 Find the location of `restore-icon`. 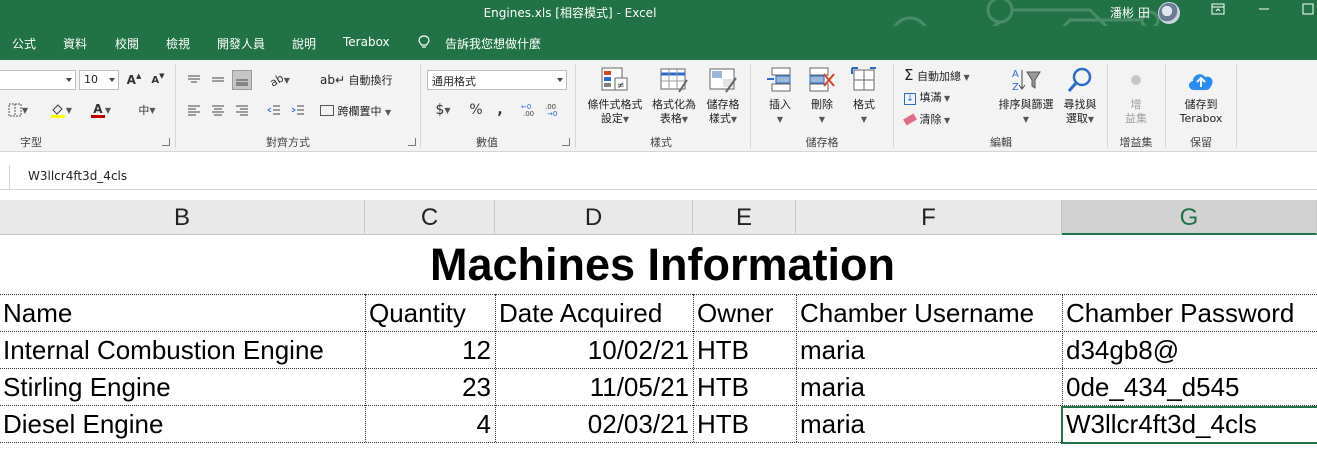

restore-icon is located at coordinates (1307, 12).